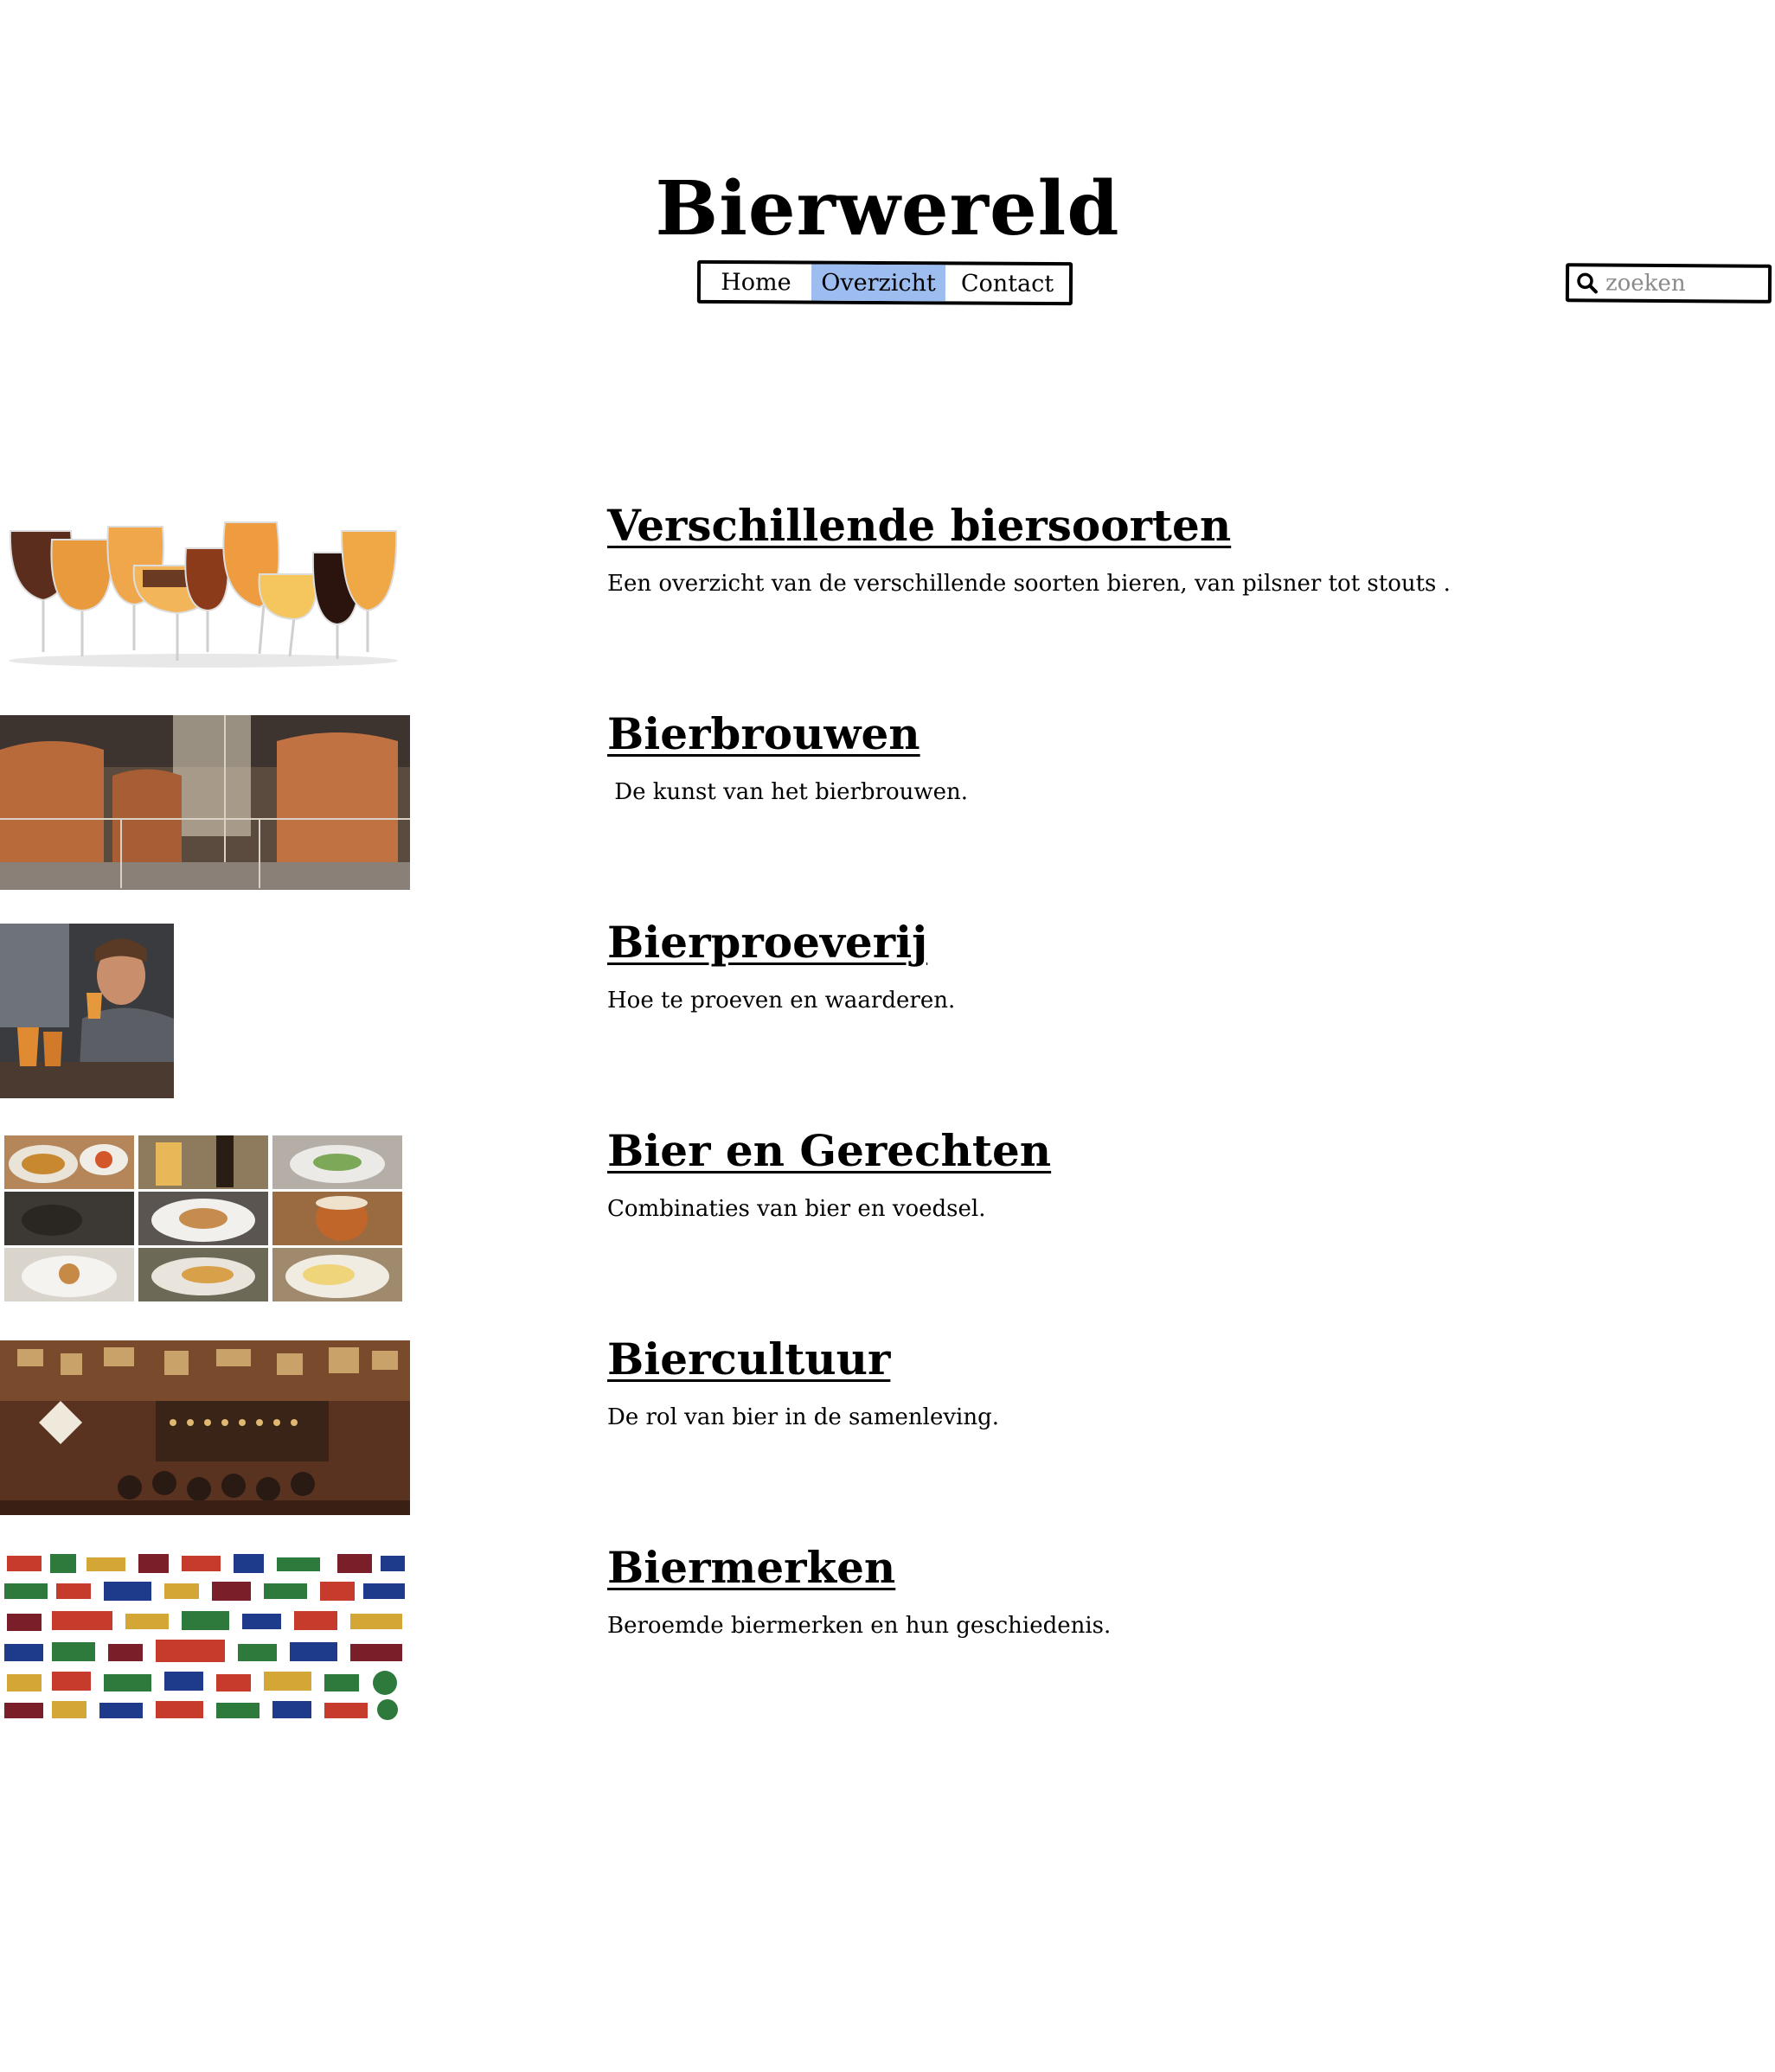 The height and width of the screenshot is (2072, 1775). What do you see at coordinates (829, 1151) in the screenshot?
I see `section-title: Bier en Gerechten` at bounding box center [829, 1151].